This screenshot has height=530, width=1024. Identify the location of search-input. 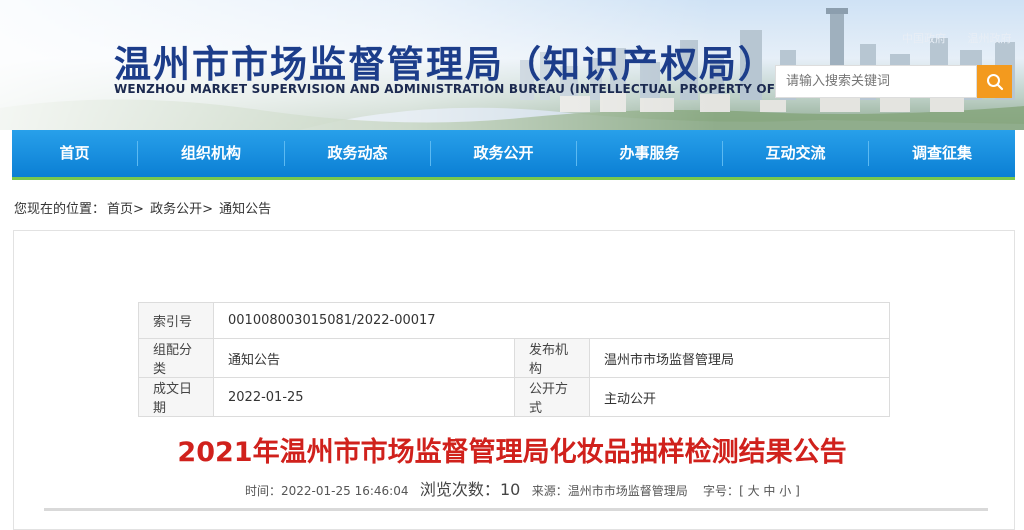
(876, 81).